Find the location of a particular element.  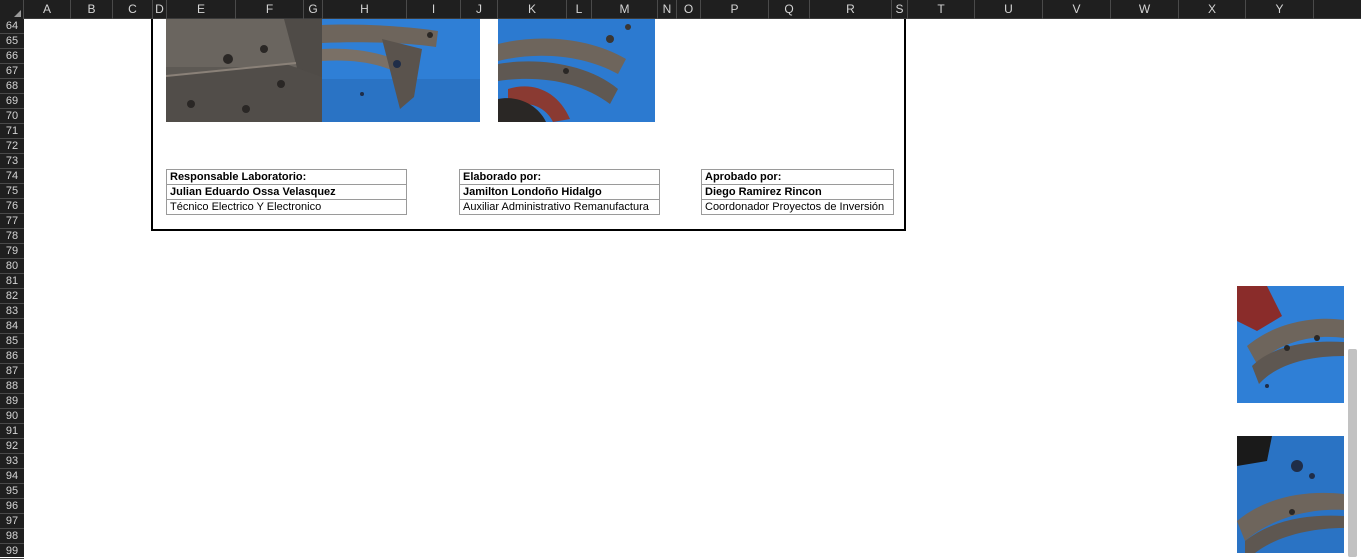

row-header: 97 is located at coordinates (12, 521).